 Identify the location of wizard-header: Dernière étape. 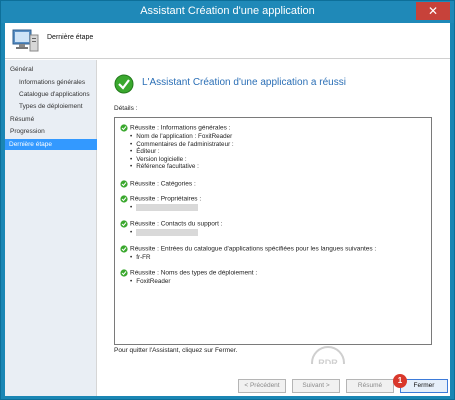
(227, 41).